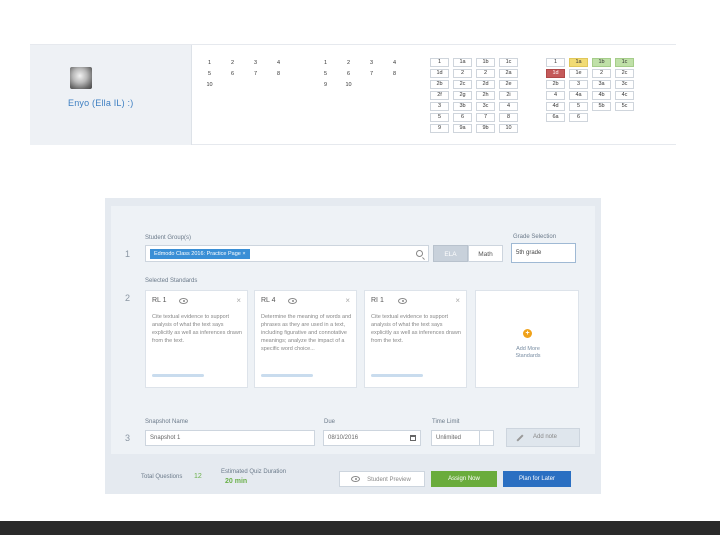 This screenshot has height=540, width=720. Describe the element at coordinates (508, 84) in the screenshot. I see `standard-cell: 2e` at that location.